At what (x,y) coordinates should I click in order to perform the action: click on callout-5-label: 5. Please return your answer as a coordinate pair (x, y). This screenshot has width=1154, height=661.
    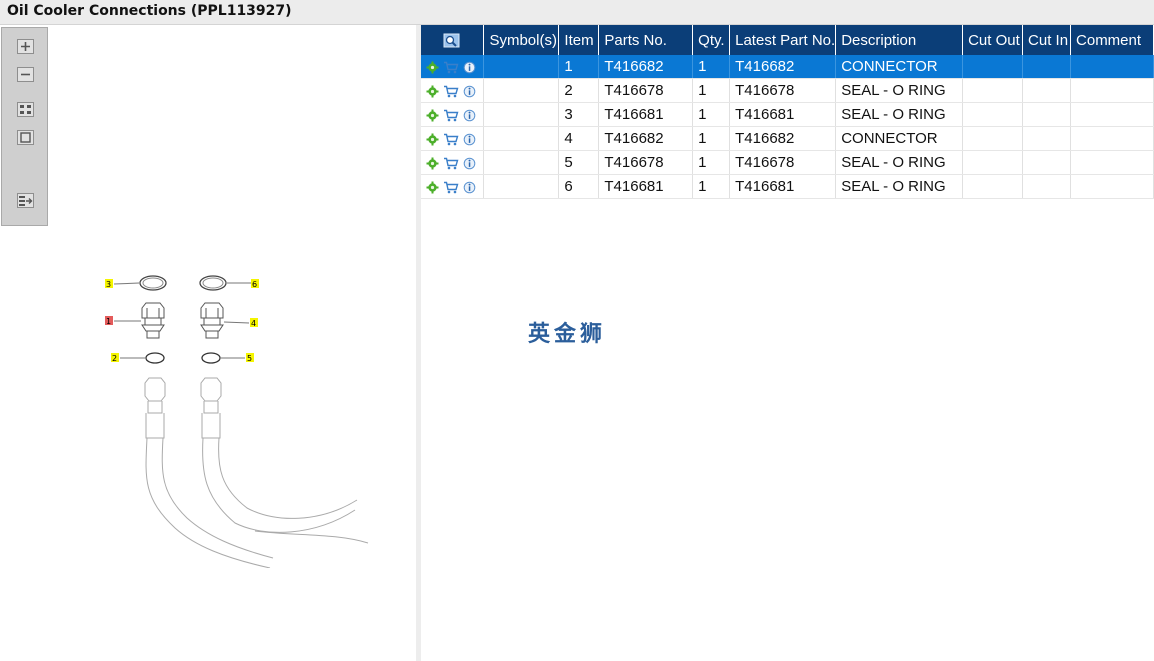
    Looking at the image, I should click on (249, 358).